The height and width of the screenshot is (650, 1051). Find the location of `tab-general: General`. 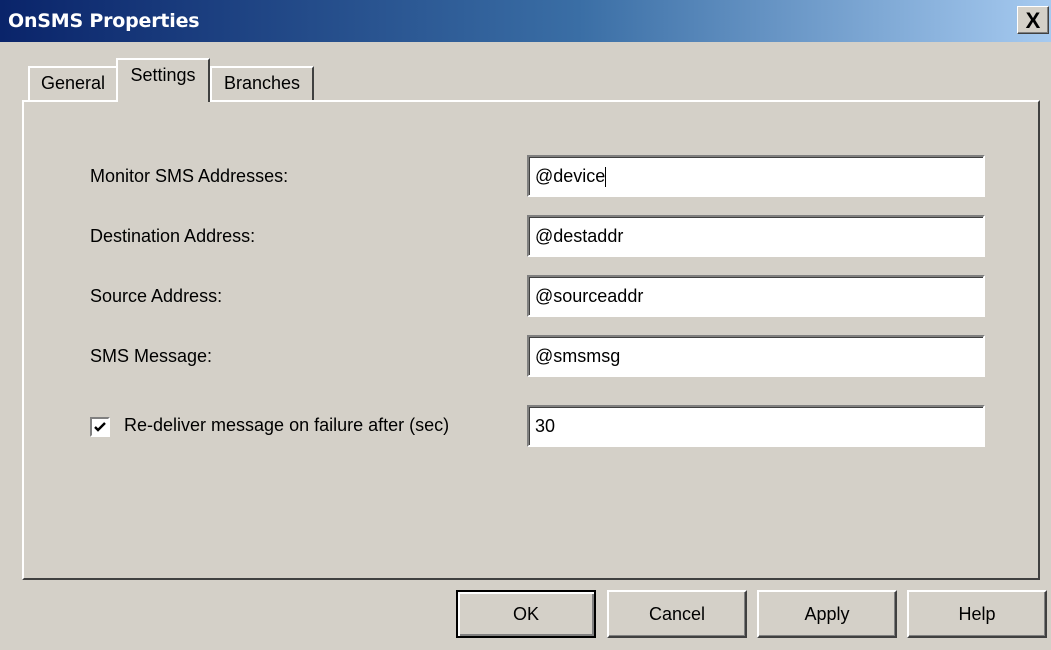

tab-general: General is located at coordinates (73, 83).